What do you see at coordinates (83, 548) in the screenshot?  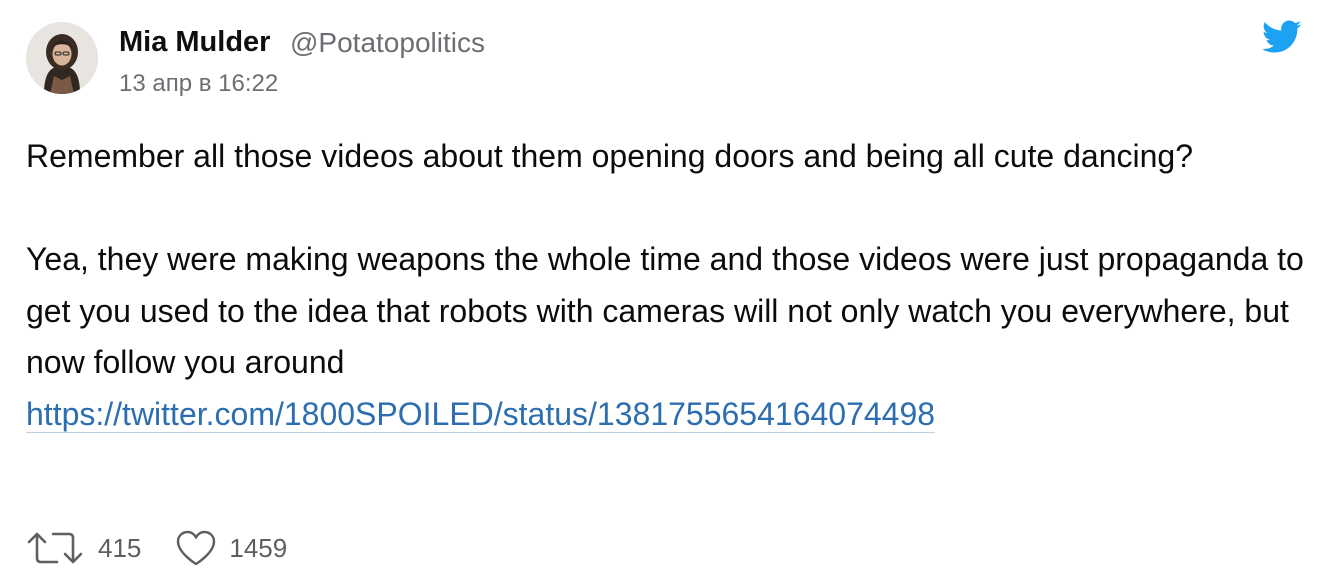 I see `retweet-button: 415` at bounding box center [83, 548].